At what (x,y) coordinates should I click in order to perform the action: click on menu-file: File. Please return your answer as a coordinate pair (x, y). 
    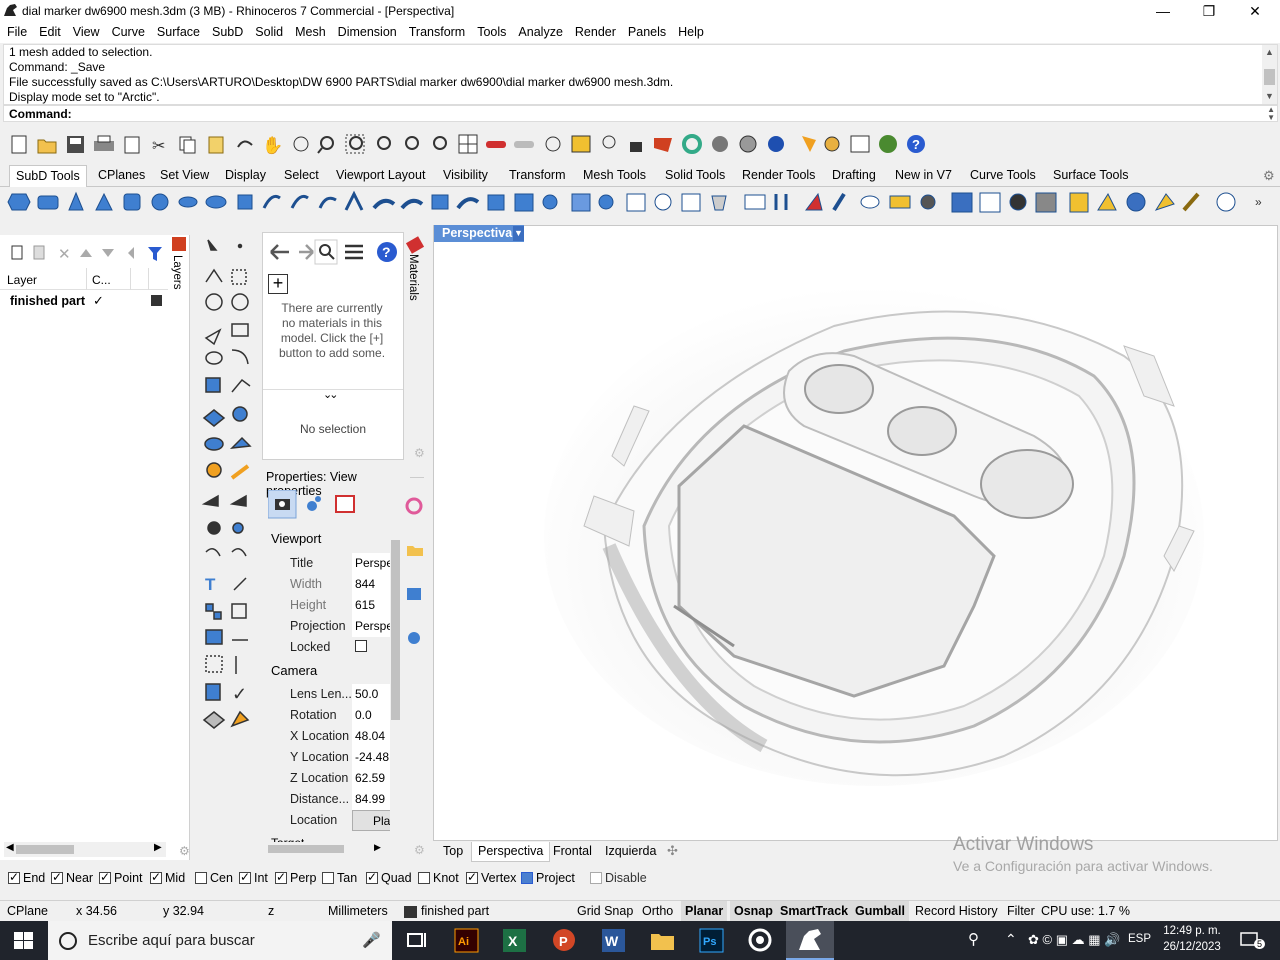
    Looking at the image, I should click on (16, 30).